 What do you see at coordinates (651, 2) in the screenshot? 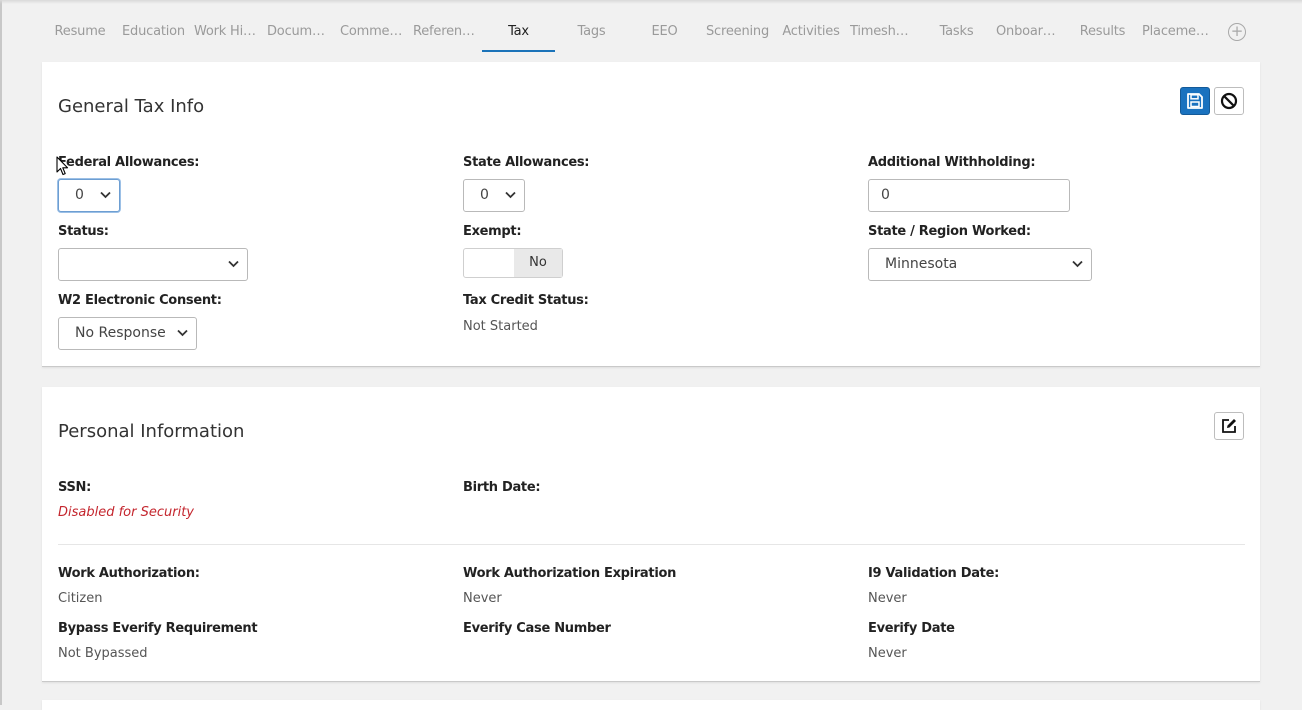
I see `top-shadow` at bounding box center [651, 2].